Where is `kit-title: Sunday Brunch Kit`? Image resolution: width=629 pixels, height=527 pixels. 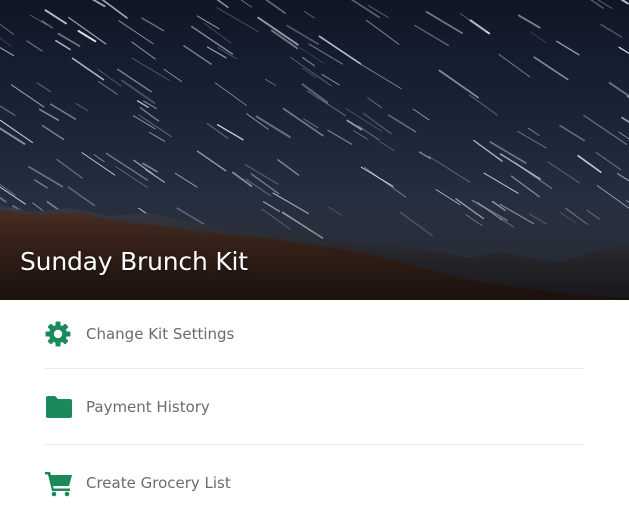 kit-title: Sunday Brunch Kit is located at coordinates (134, 261).